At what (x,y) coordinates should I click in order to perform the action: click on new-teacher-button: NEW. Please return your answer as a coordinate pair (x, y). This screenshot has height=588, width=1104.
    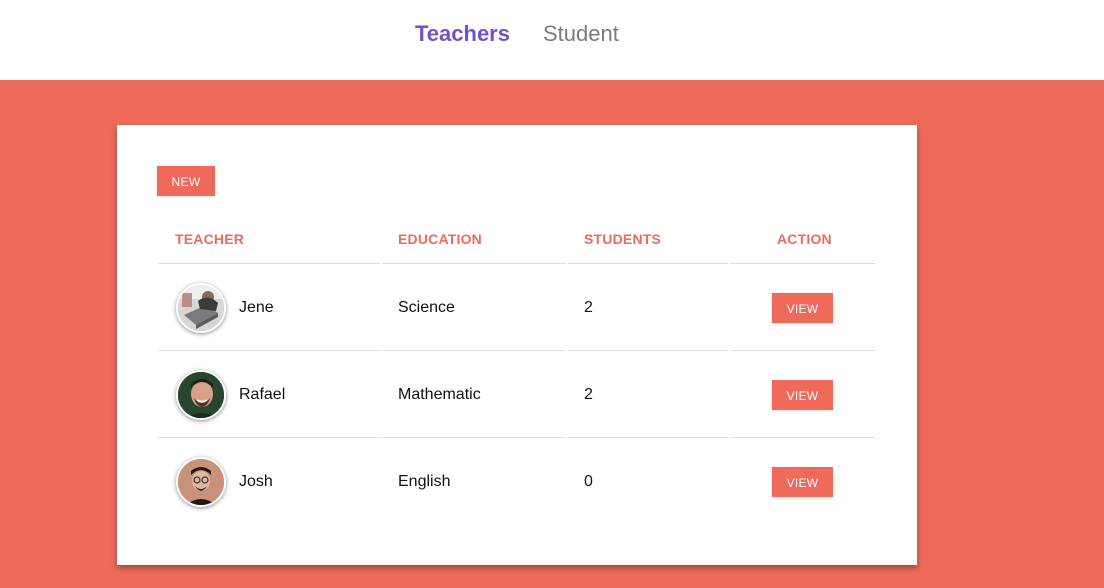
    Looking at the image, I should click on (186, 181).